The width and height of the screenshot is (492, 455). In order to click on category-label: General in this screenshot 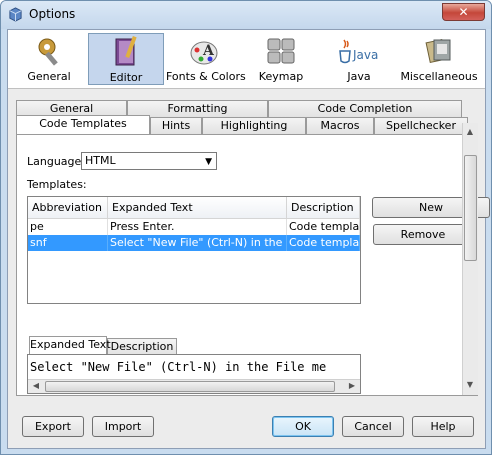, I will do `click(49, 76)`.